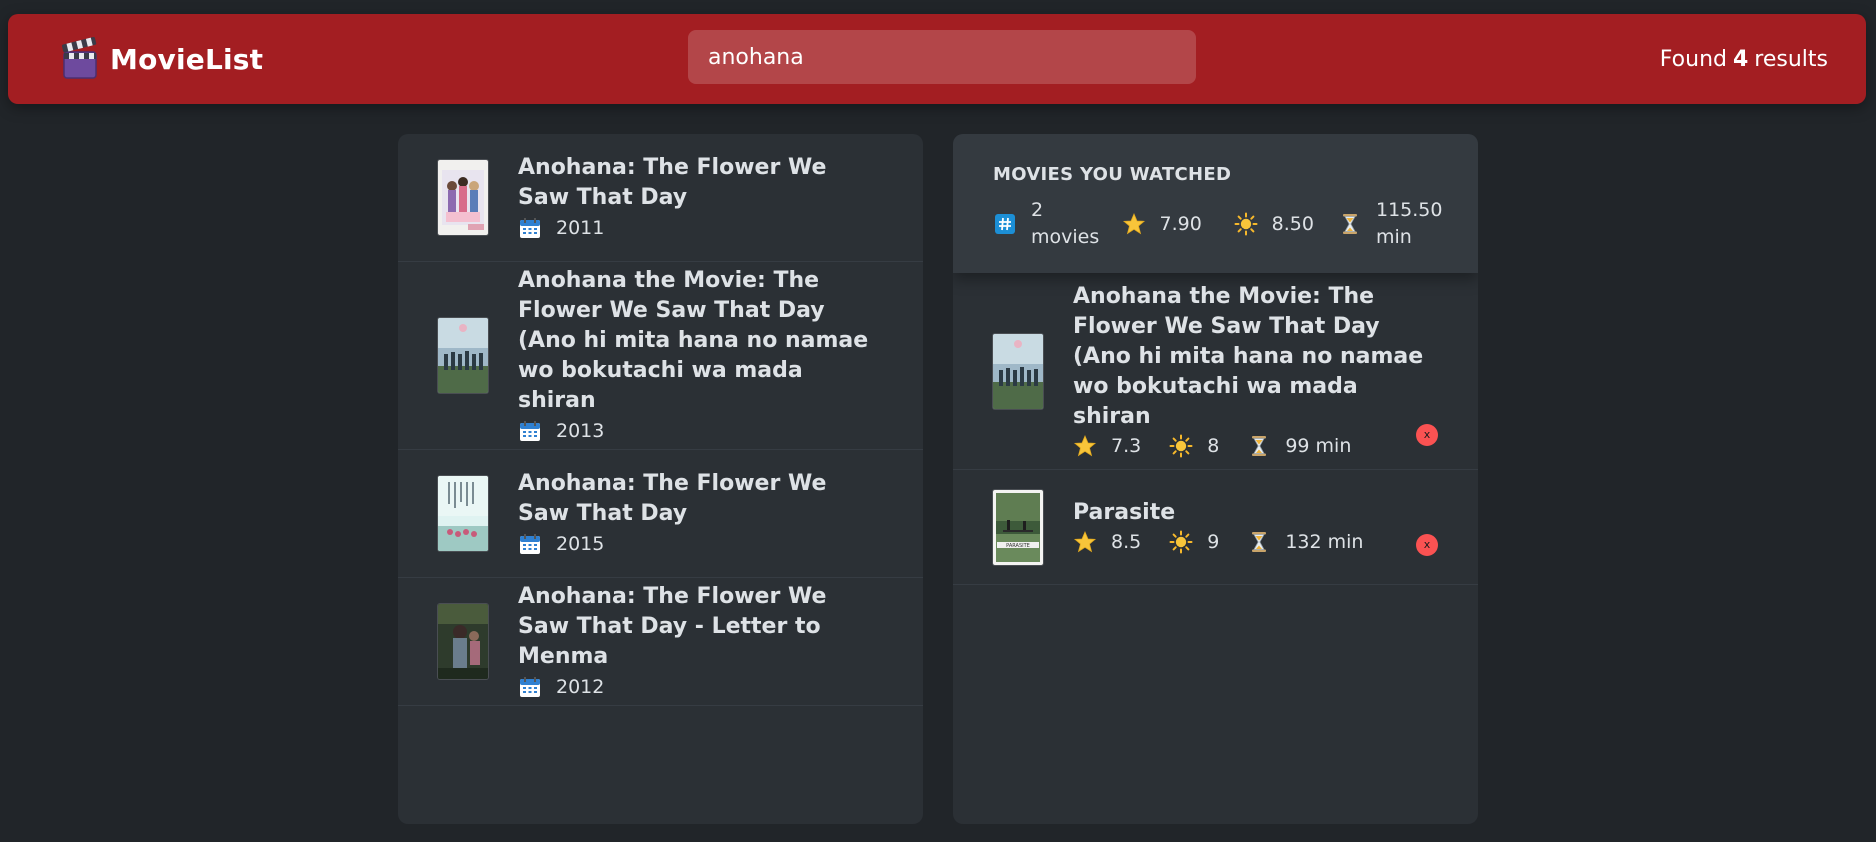 This screenshot has width=1876, height=842. What do you see at coordinates (187, 59) in the screenshot?
I see `logo-text: MovieList` at bounding box center [187, 59].